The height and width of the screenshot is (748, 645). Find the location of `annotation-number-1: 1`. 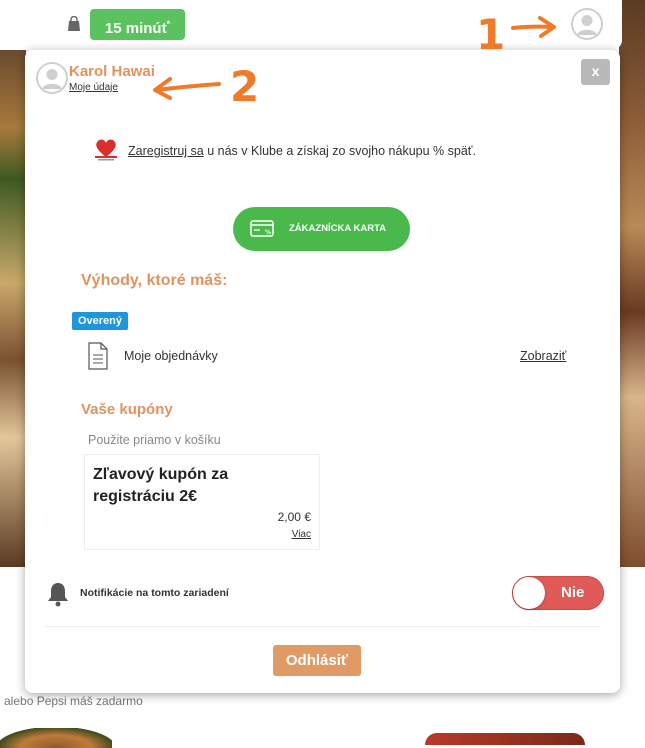

annotation-number-1: 1 is located at coordinates (491, 34).